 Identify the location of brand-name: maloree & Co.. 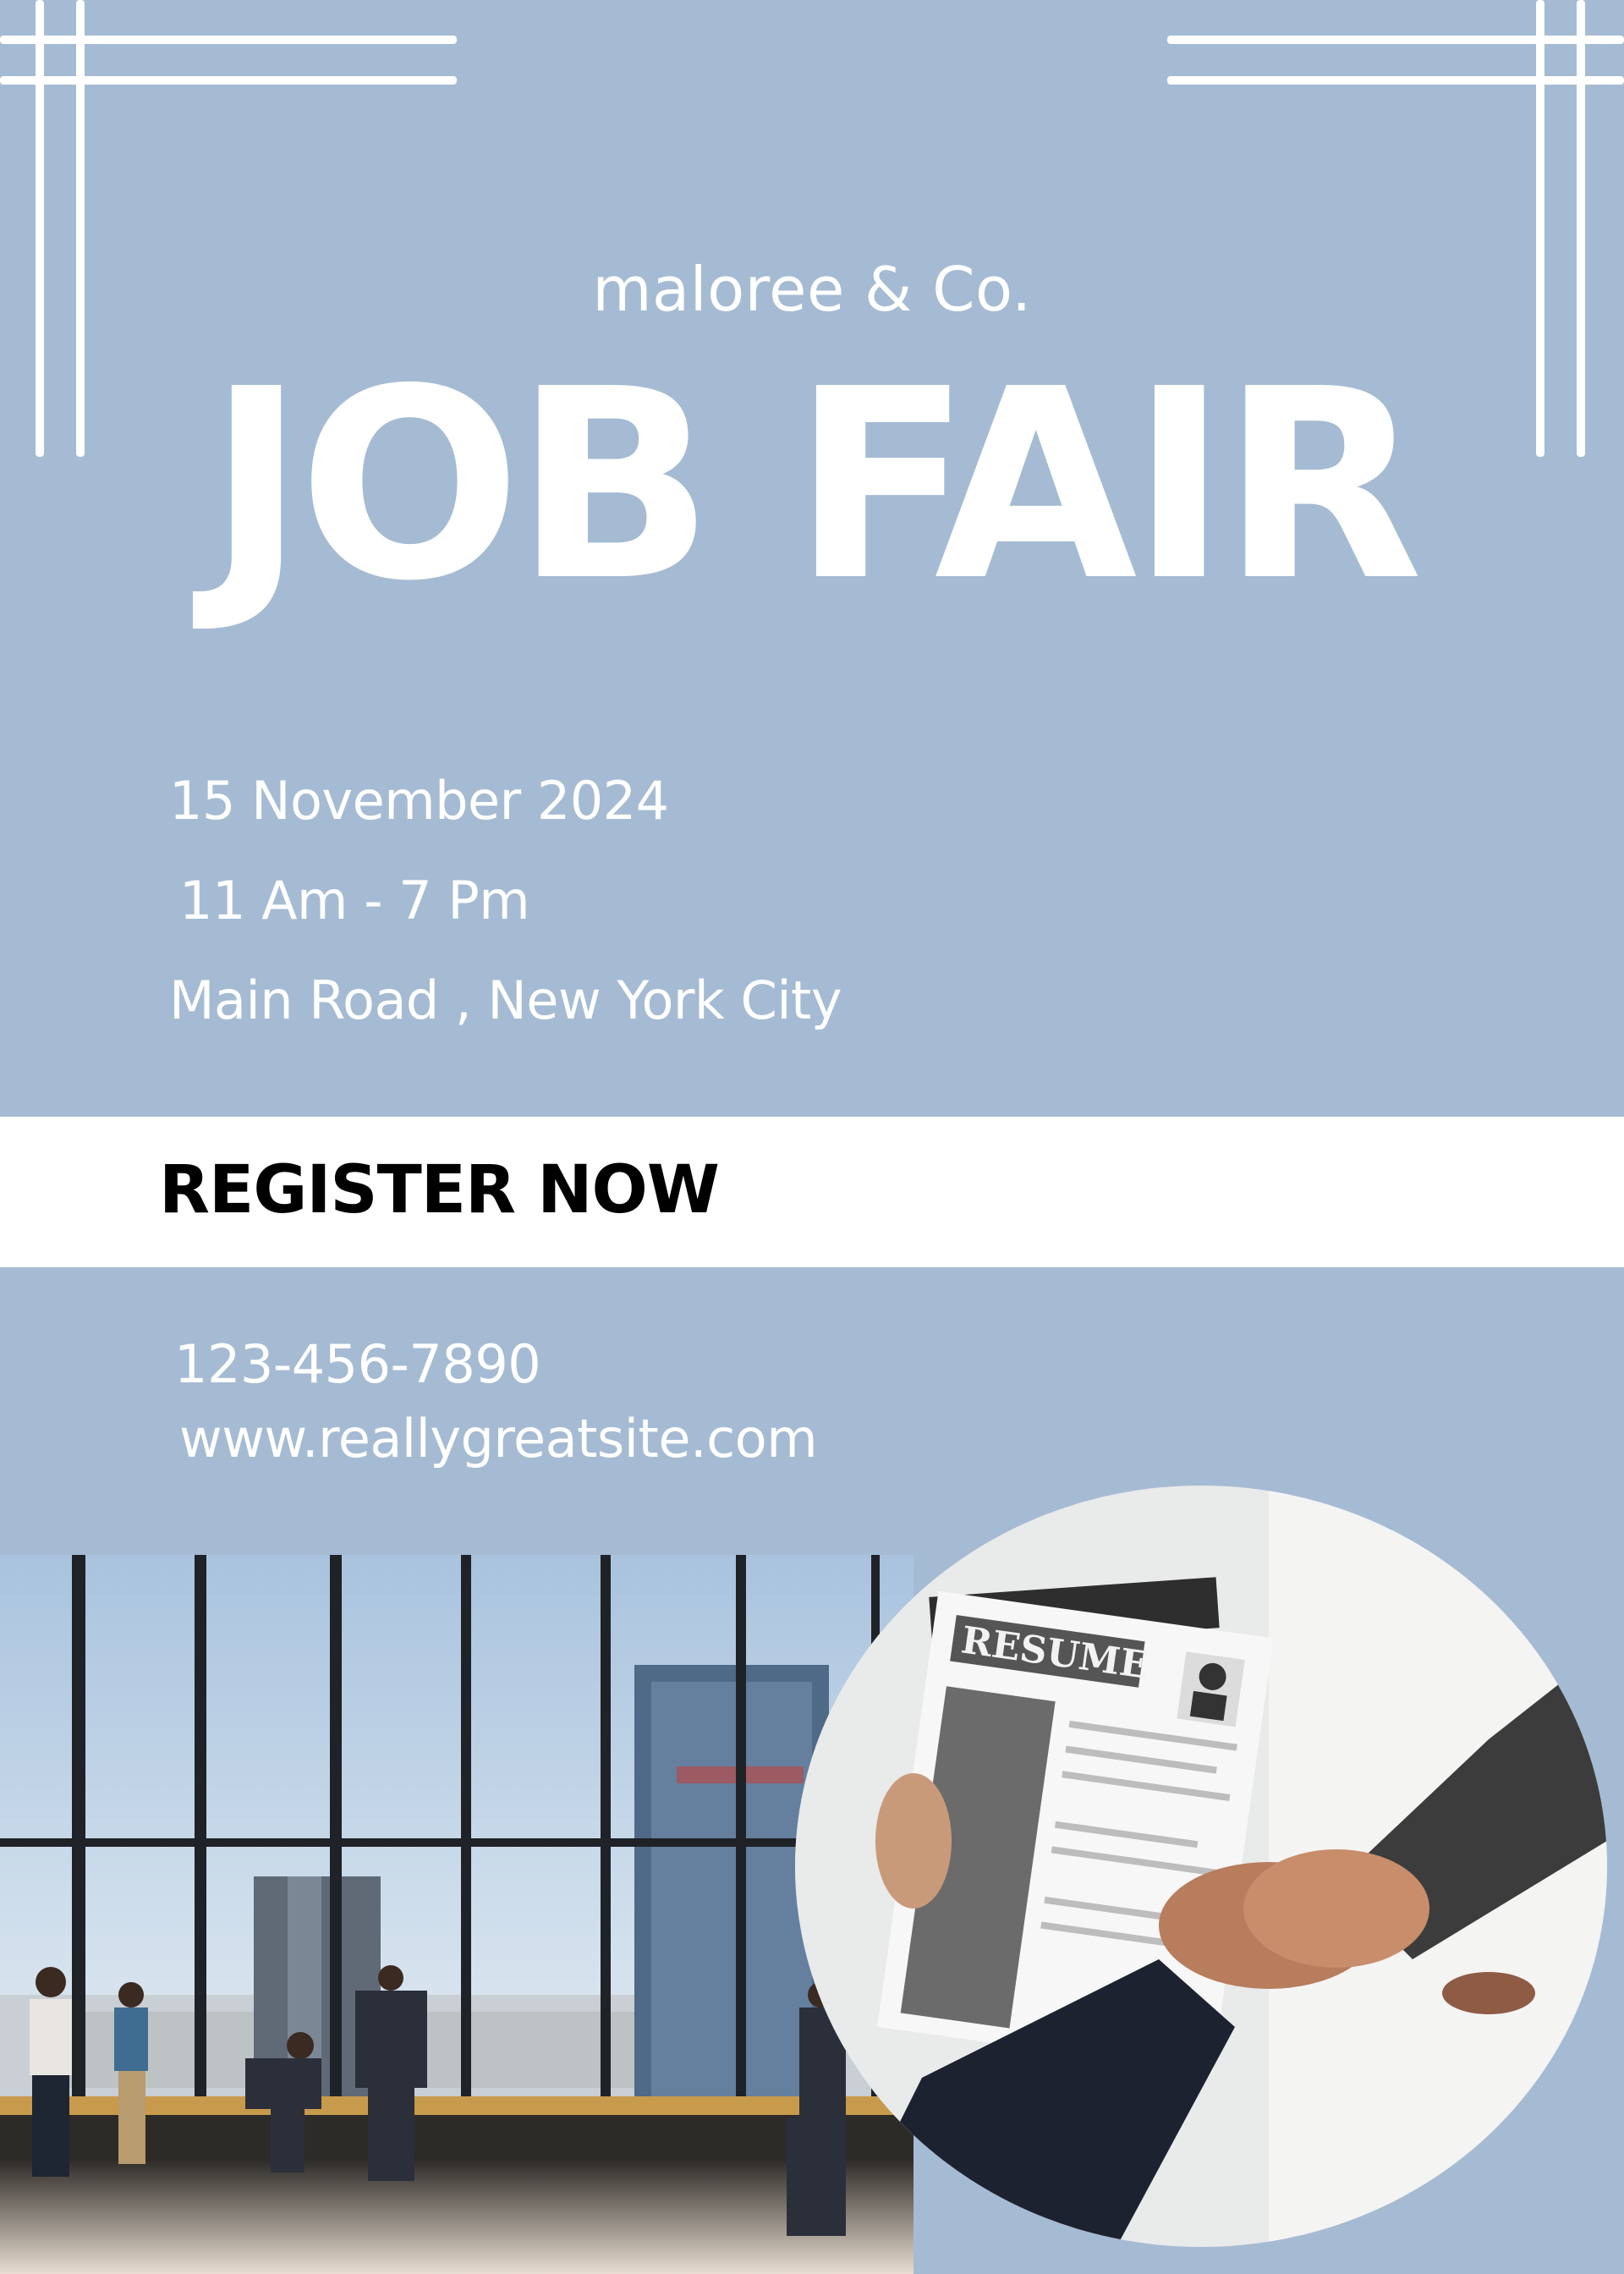
(812, 289).